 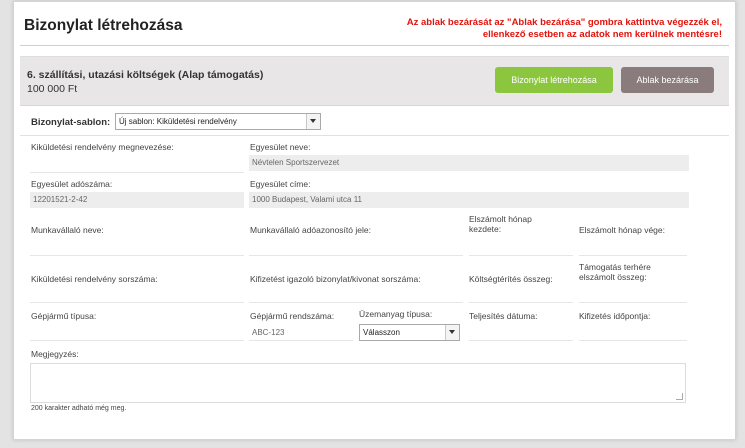 What do you see at coordinates (633, 255) in the screenshot?
I see `period-end-field` at bounding box center [633, 255].